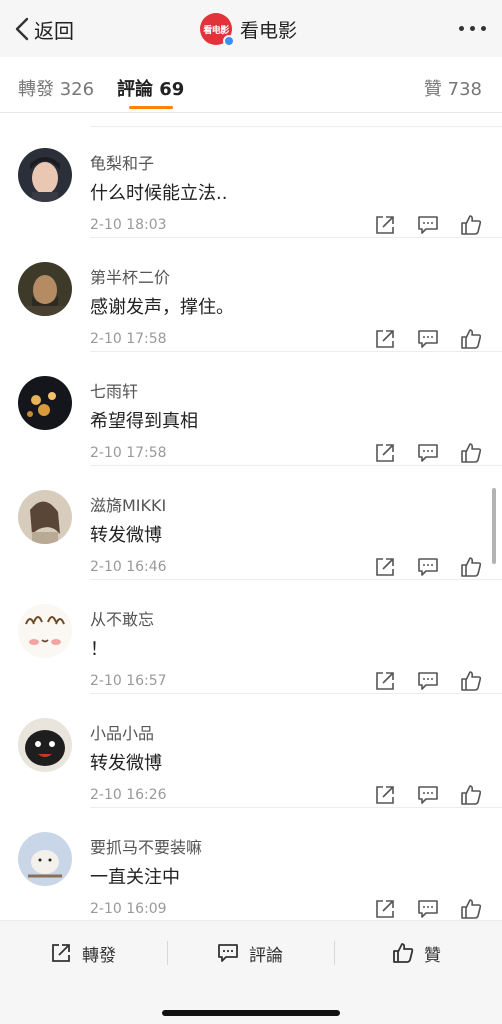 The width and height of the screenshot is (502, 1024). I want to click on logo-text: 看电影, so click(216, 30).